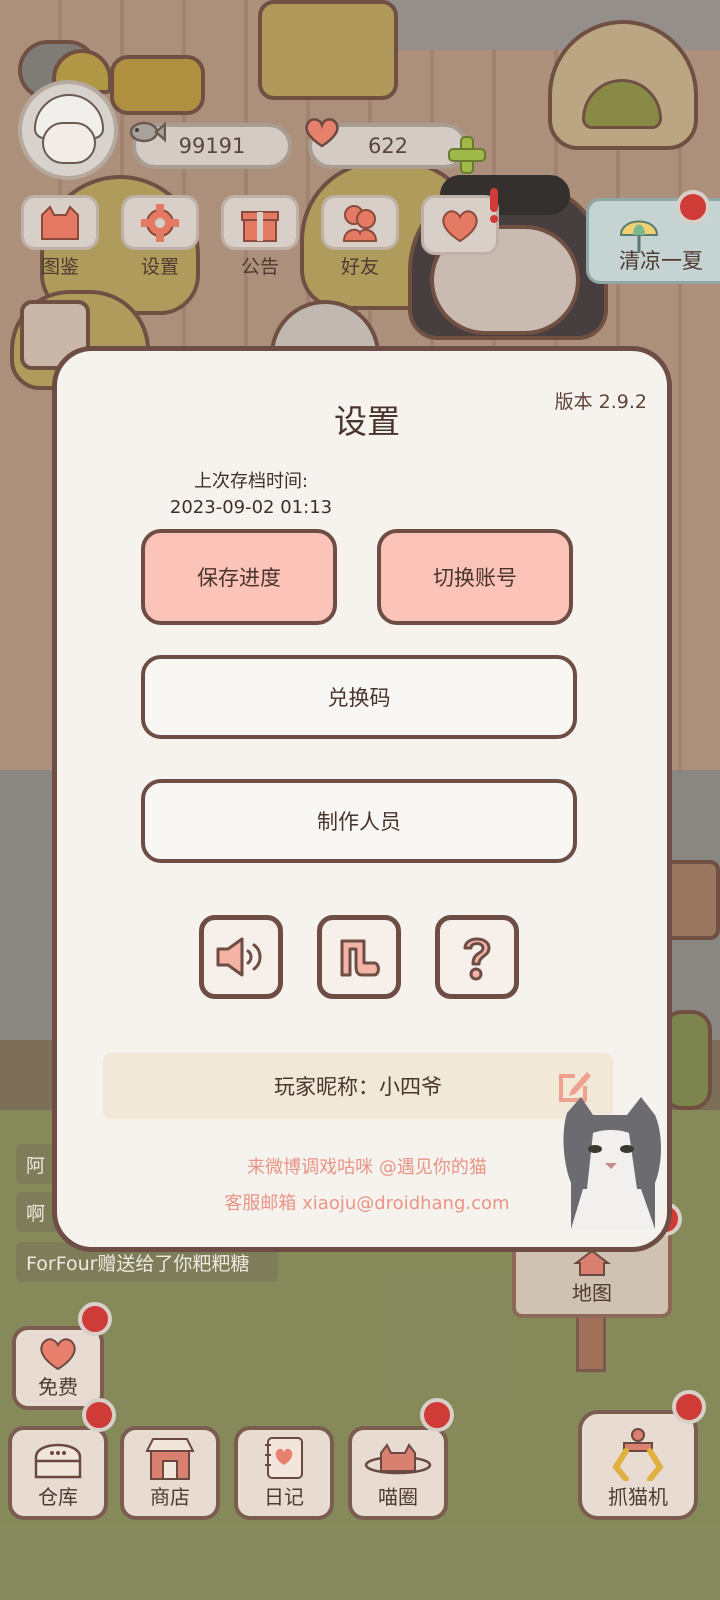  What do you see at coordinates (638, 1454) in the screenshot?
I see `claw-icon` at bounding box center [638, 1454].